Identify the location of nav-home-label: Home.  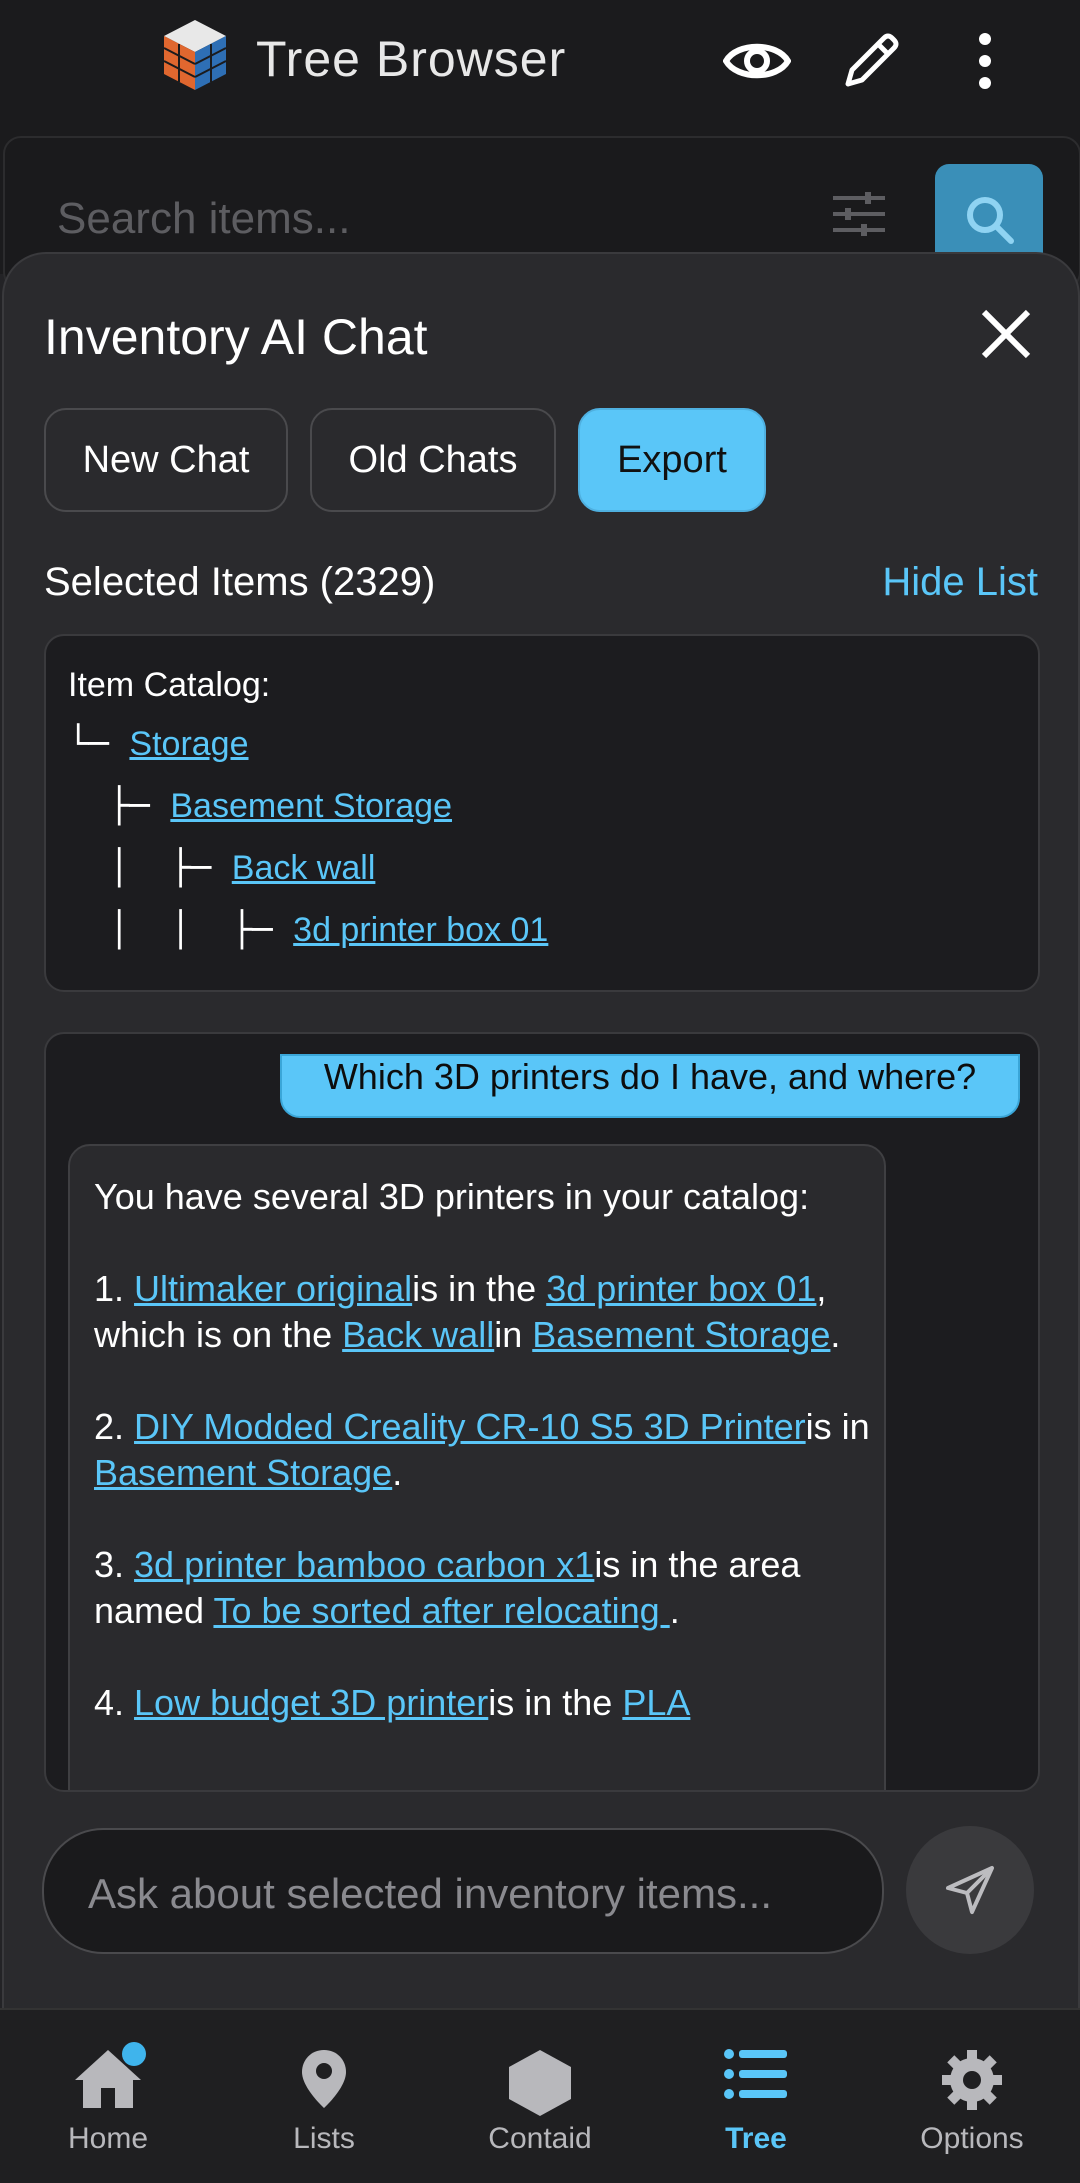
(108, 2138).